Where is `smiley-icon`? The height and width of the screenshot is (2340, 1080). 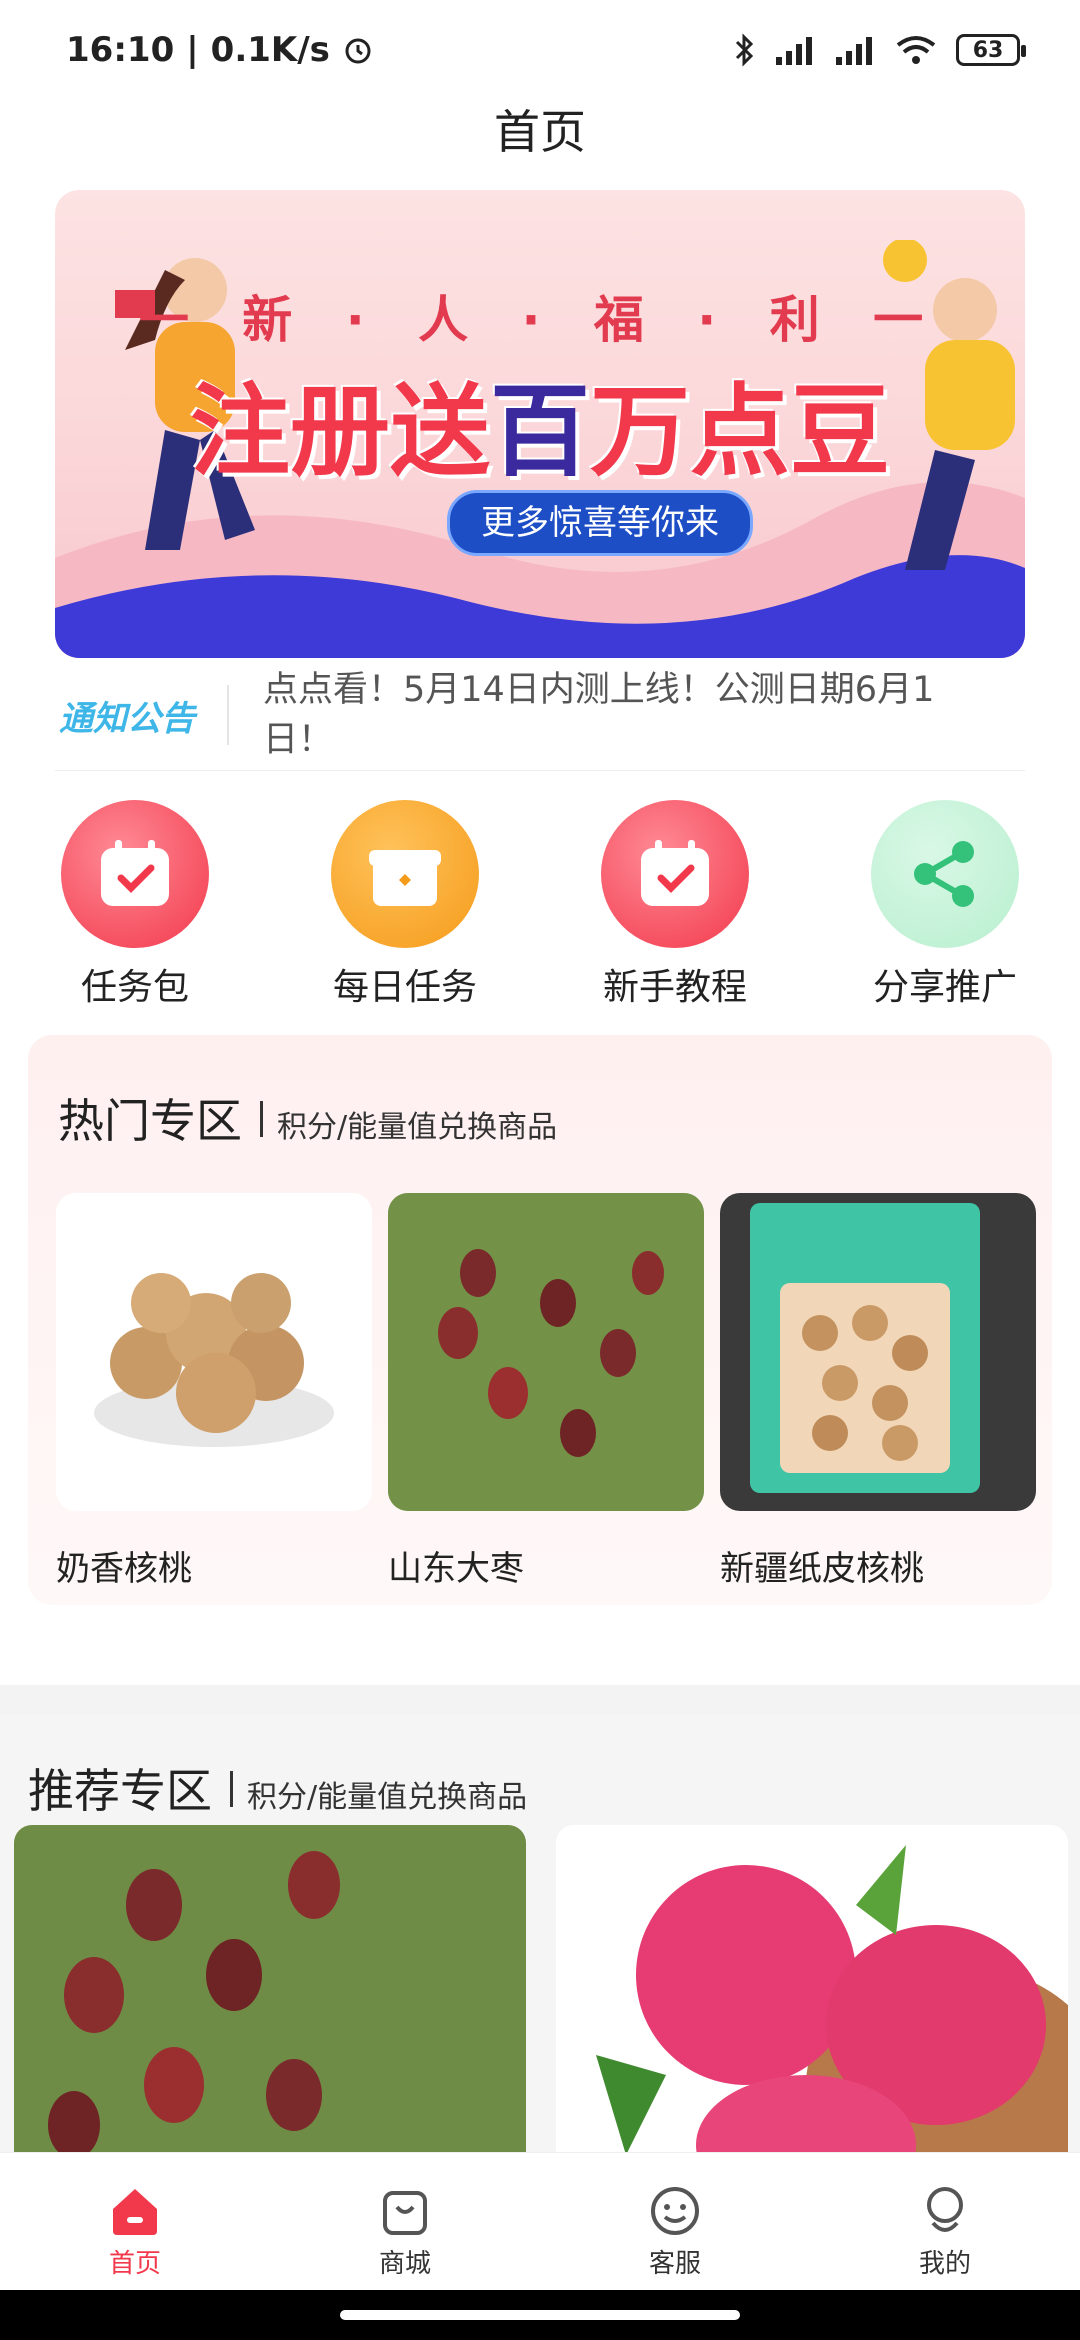
smiley-icon is located at coordinates (675, 2211).